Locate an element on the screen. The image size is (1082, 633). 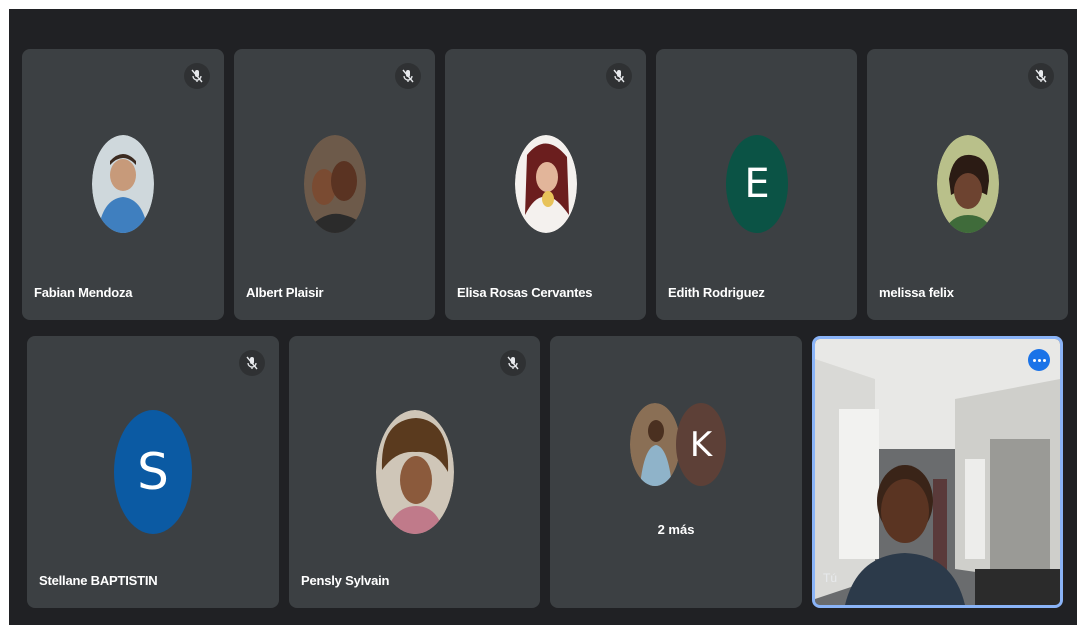
avatar-letter: K is located at coordinates (701, 444).